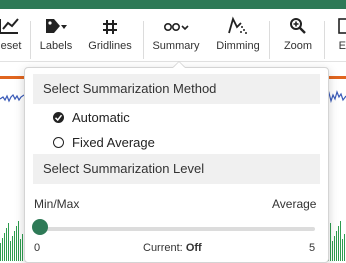  I want to click on dimming-button: Dimming, so click(238, 35).